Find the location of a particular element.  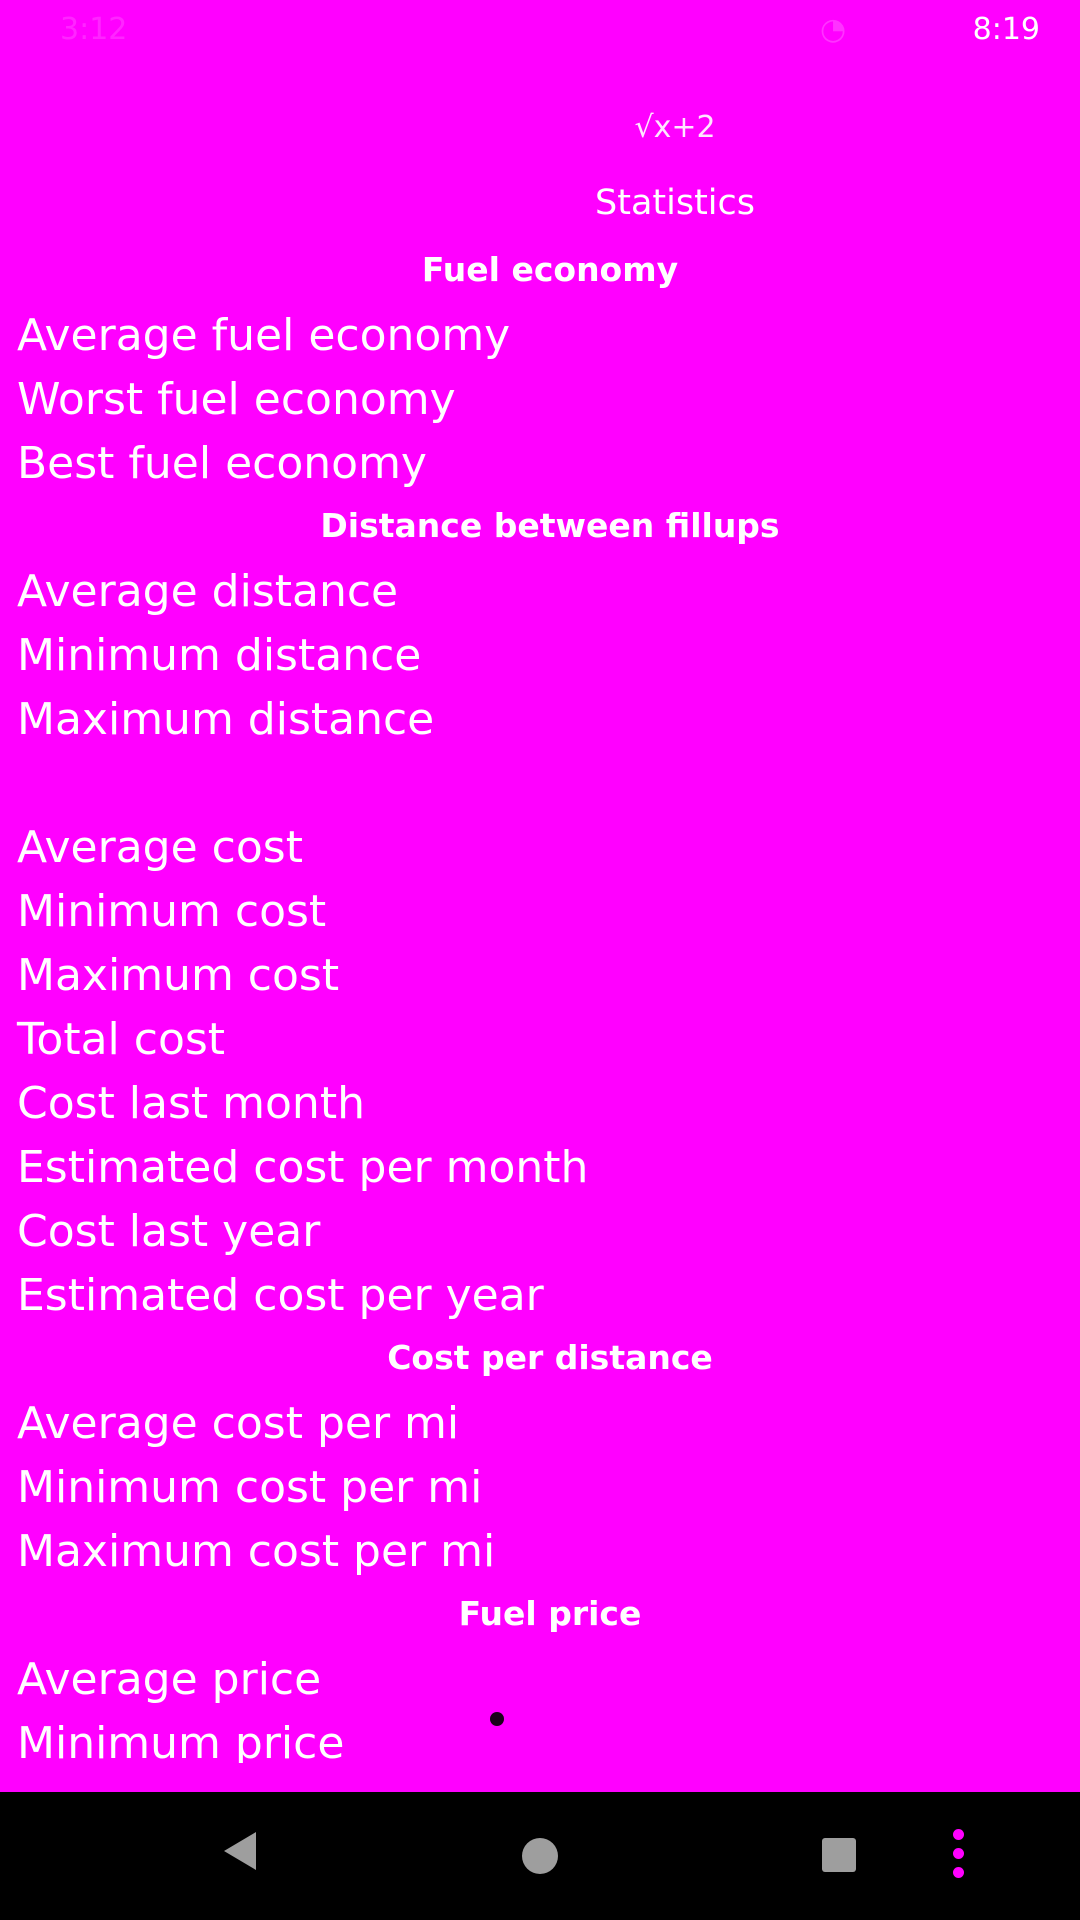

stat-average-cost: Average cost is located at coordinates (160, 847).